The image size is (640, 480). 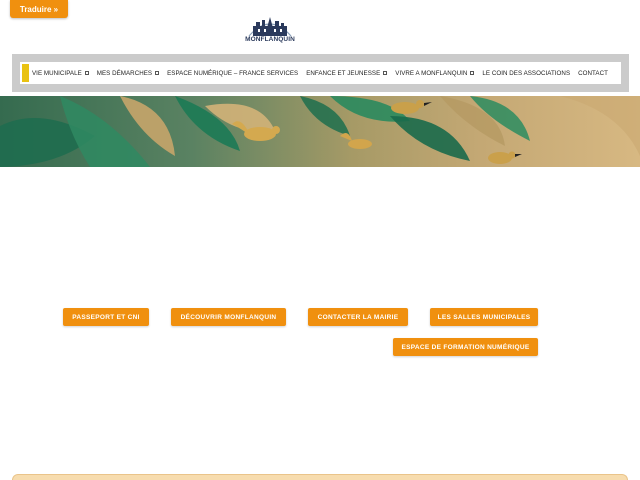 What do you see at coordinates (358, 317) in the screenshot?
I see `contact-mairie-button: CONTACTER LA MAIRIE` at bounding box center [358, 317].